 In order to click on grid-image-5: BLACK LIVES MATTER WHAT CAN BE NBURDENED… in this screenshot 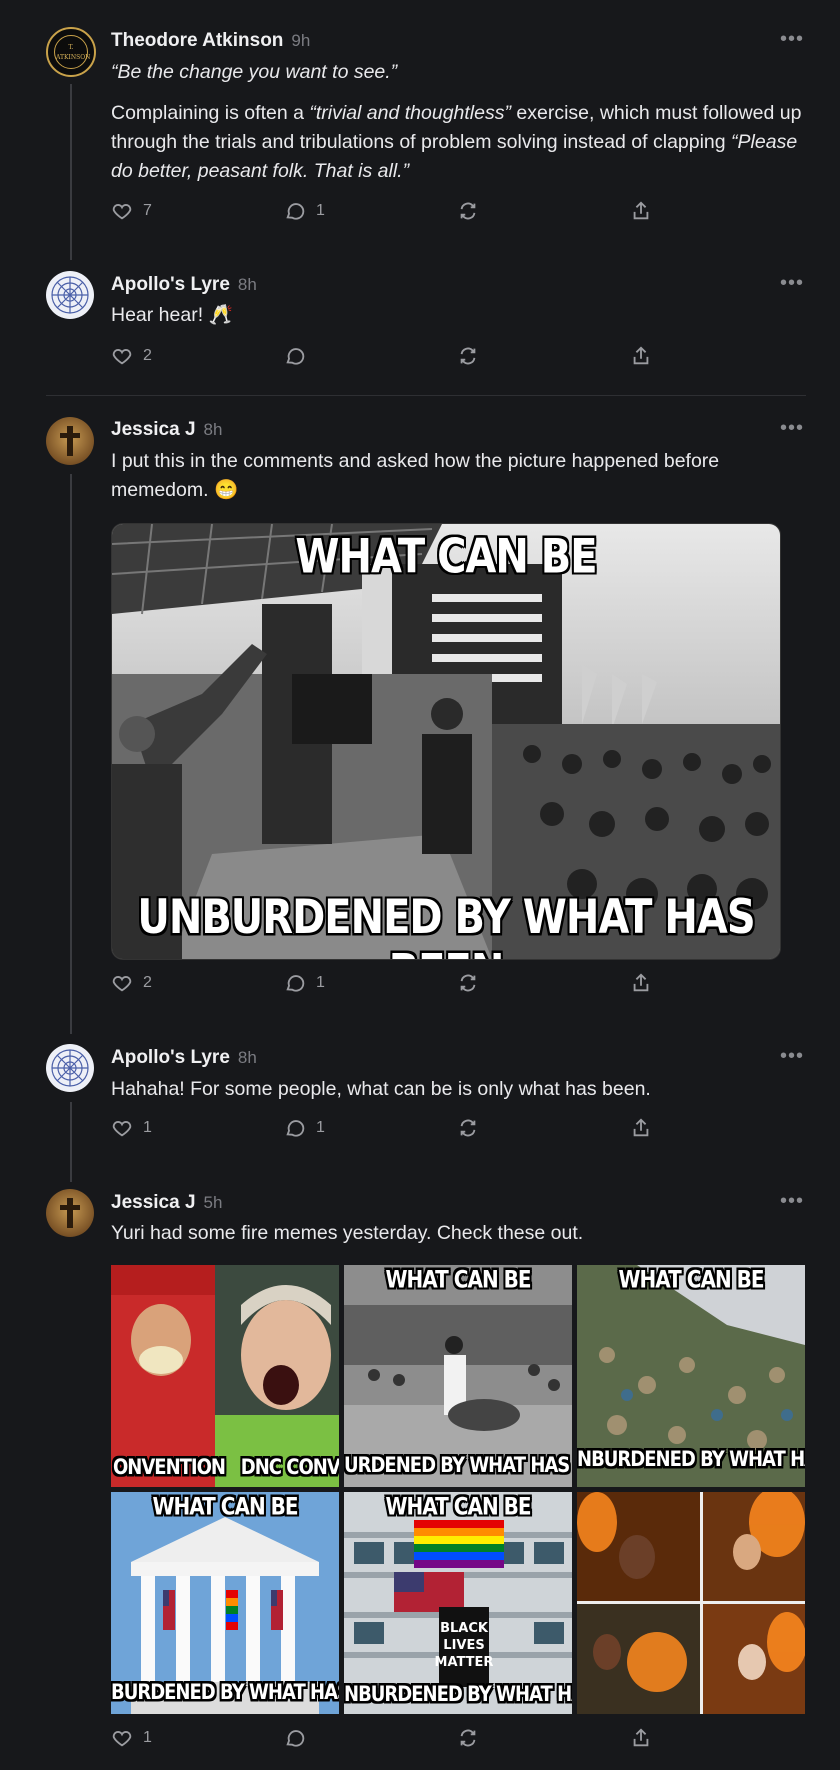, I will do `click(458, 1603)`.